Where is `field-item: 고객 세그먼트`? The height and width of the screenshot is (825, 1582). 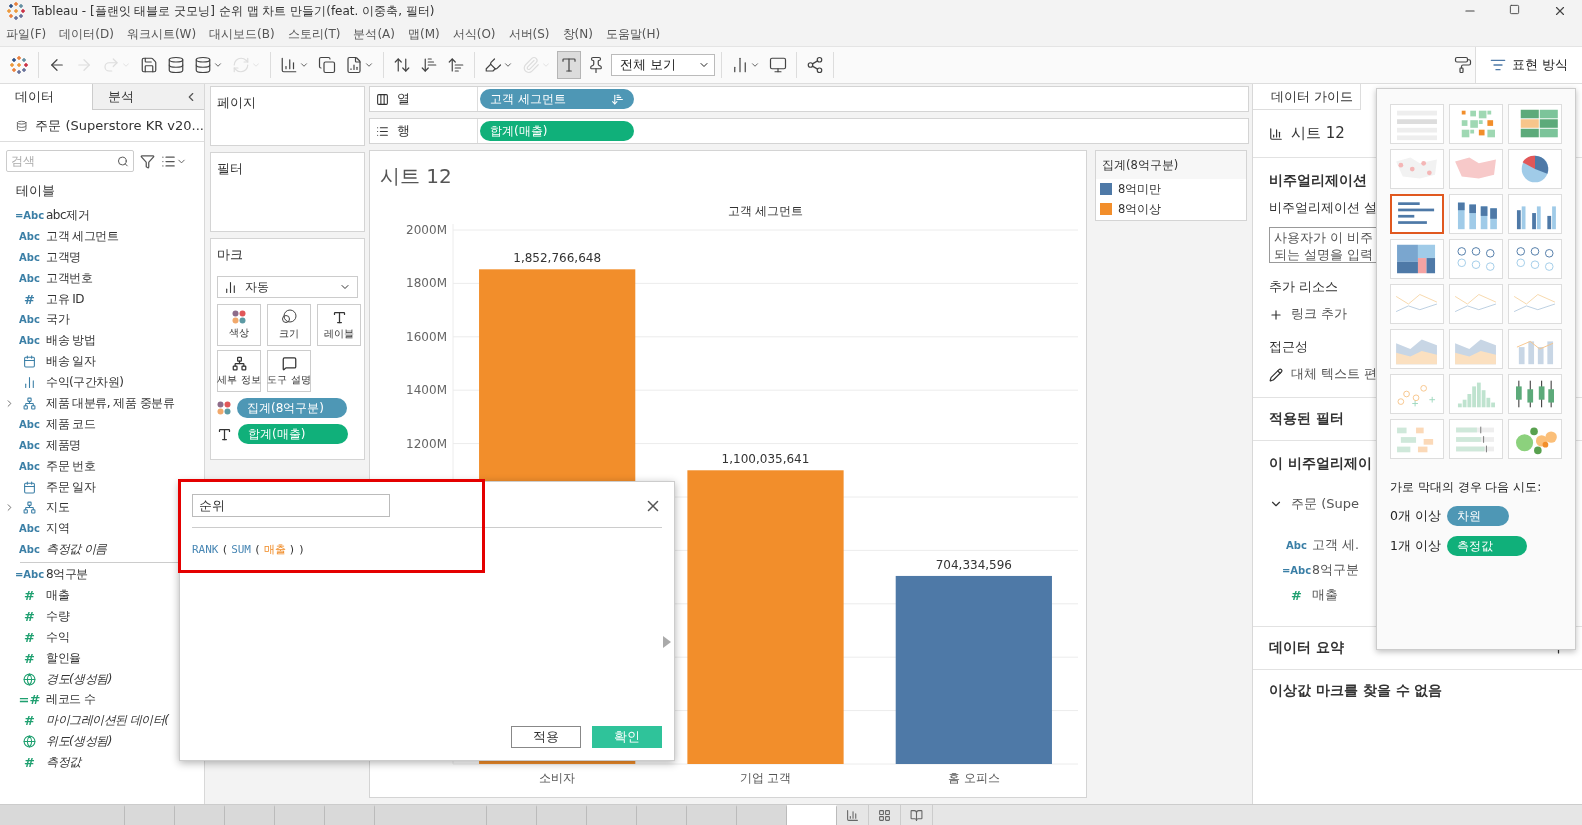 field-item: 고객 세그먼트 is located at coordinates (81, 236).